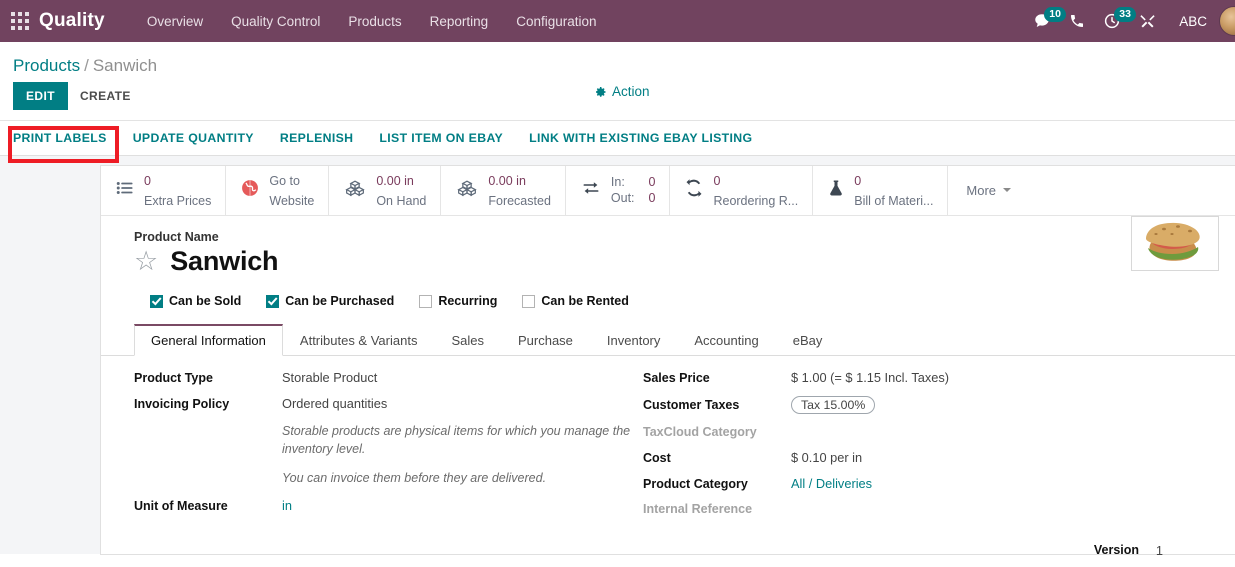 The height and width of the screenshot is (567, 1235). Describe the element at coordinates (831, 483) in the screenshot. I see `field-value: All / Deliveries` at that location.